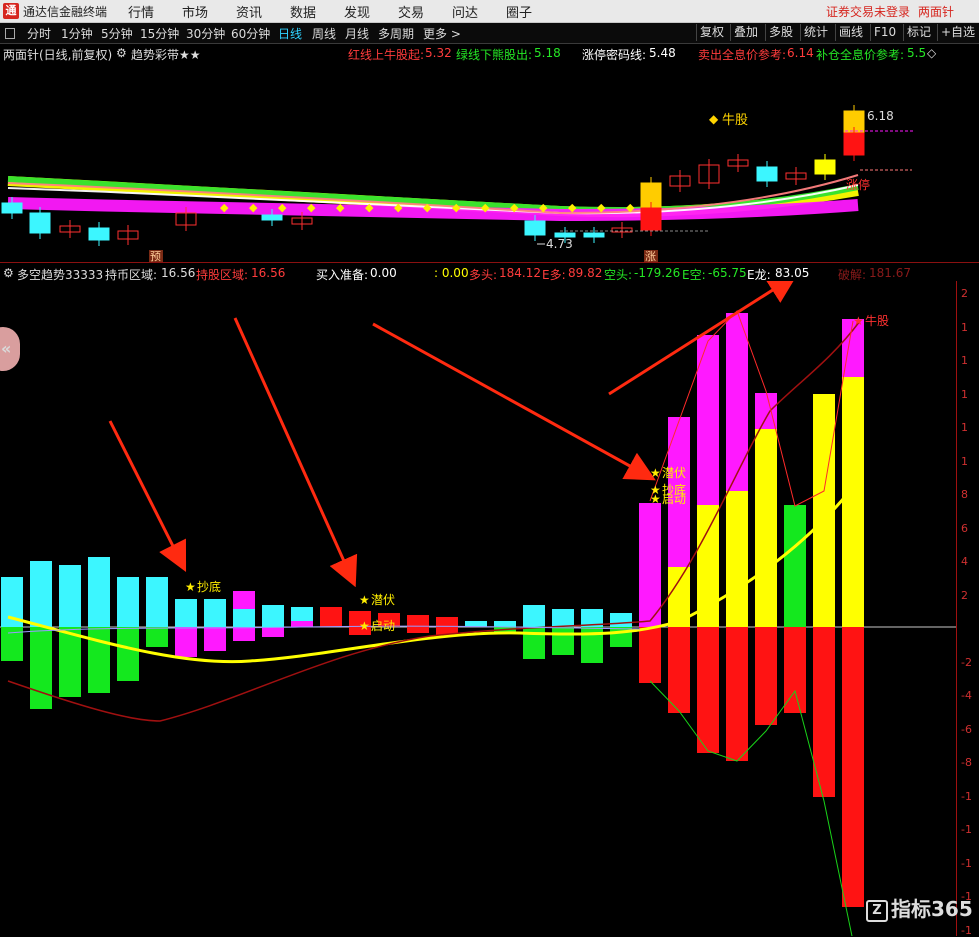 The width and height of the screenshot is (979, 937). Describe the element at coordinates (195, 11) in the screenshot. I see `menu-item-market: 市场` at that location.